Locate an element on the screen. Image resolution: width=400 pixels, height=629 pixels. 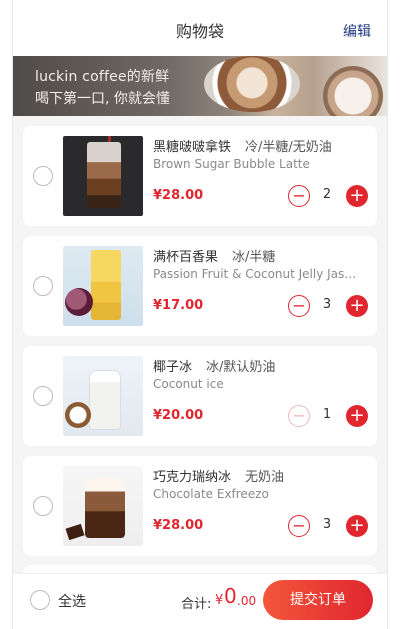
header-bar: 购物袋 编辑 is located at coordinates (200, 28).